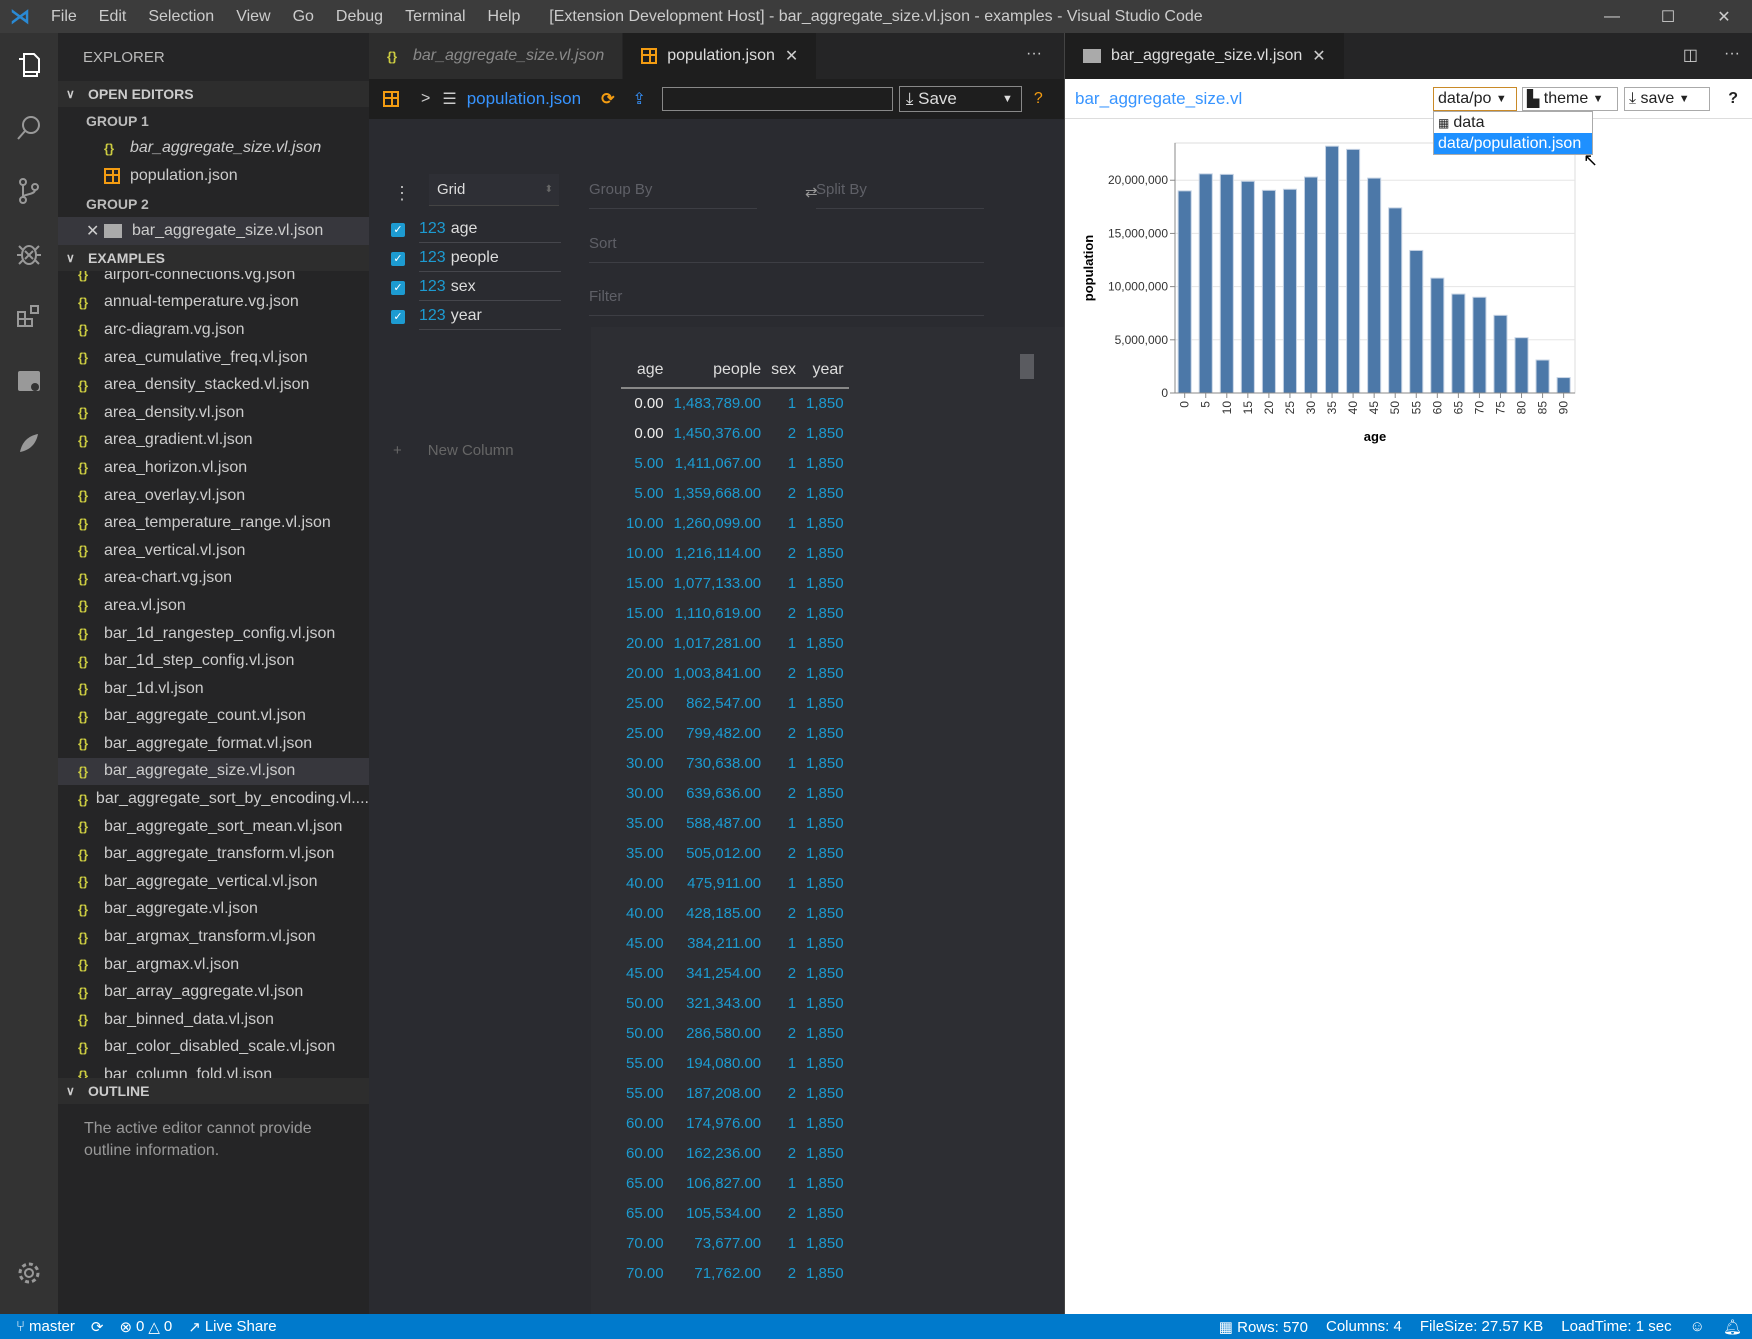 The width and height of the screenshot is (1752, 1339). Describe the element at coordinates (213, 176) in the screenshot. I see `open-editor-item: population.json` at that location.